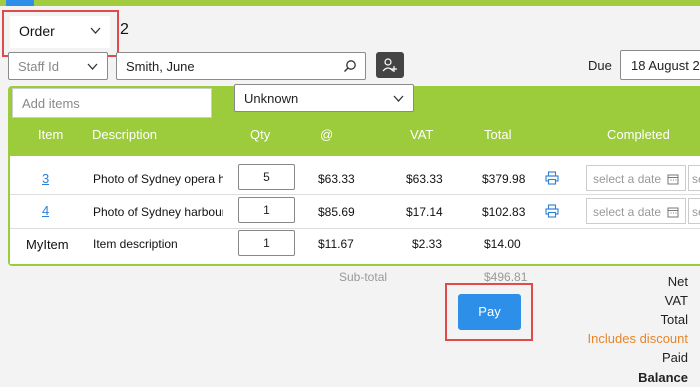  Describe the element at coordinates (125, 134) in the screenshot. I see `column-header-description: Description` at that location.